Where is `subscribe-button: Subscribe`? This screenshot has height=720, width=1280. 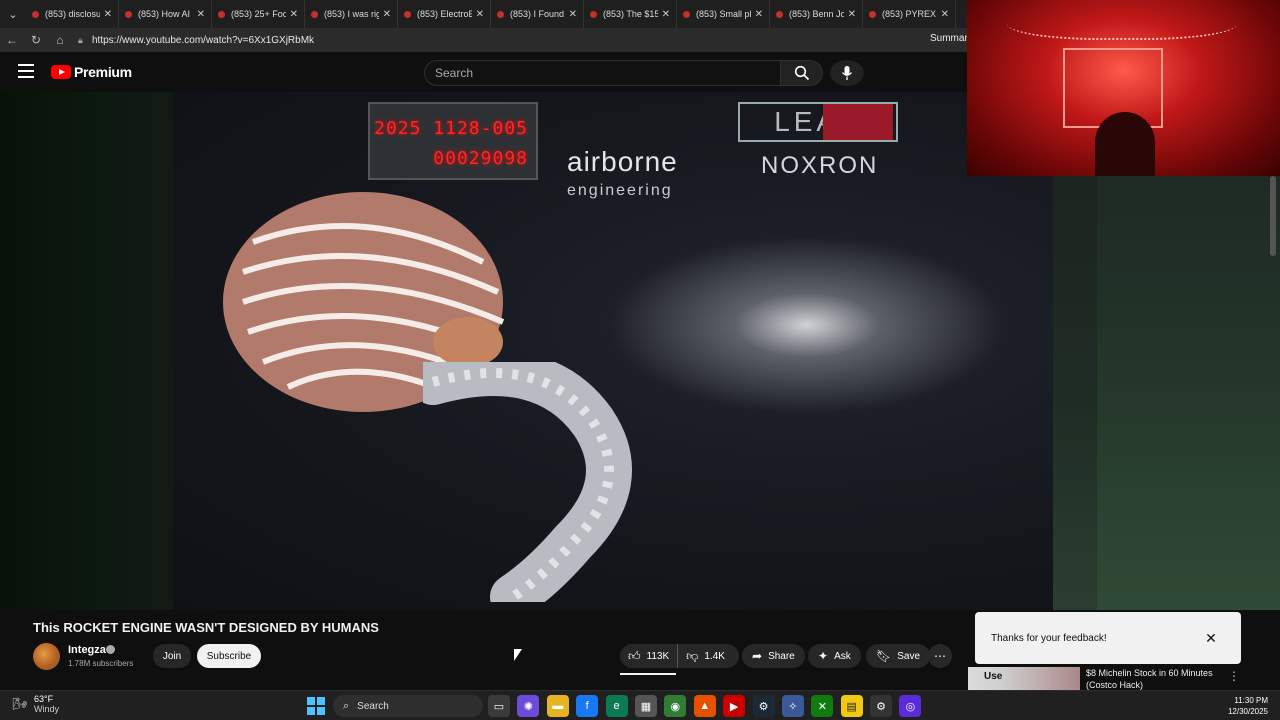
subscribe-button: Subscribe is located at coordinates (229, 656).